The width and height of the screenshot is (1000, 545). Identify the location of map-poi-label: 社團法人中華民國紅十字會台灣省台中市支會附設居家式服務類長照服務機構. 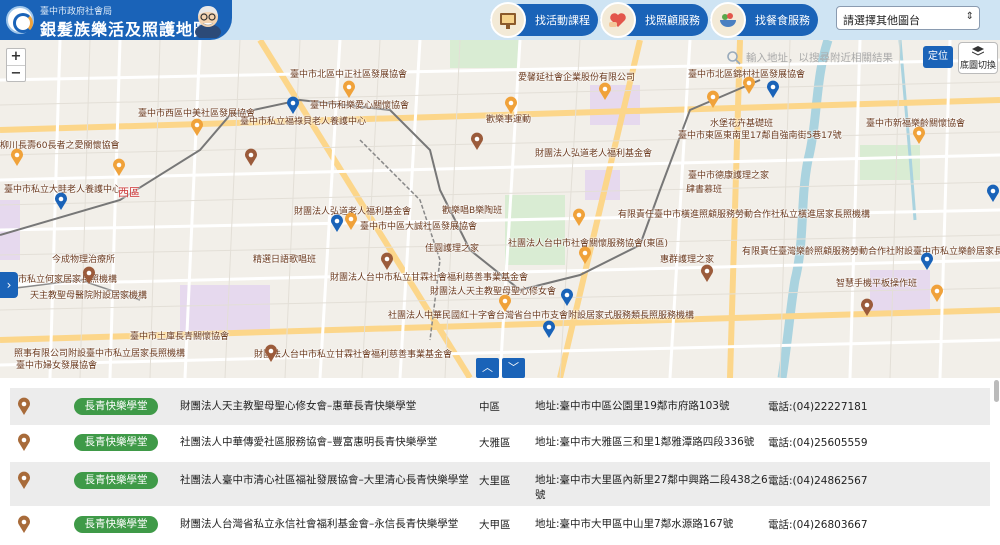
(541, 314).